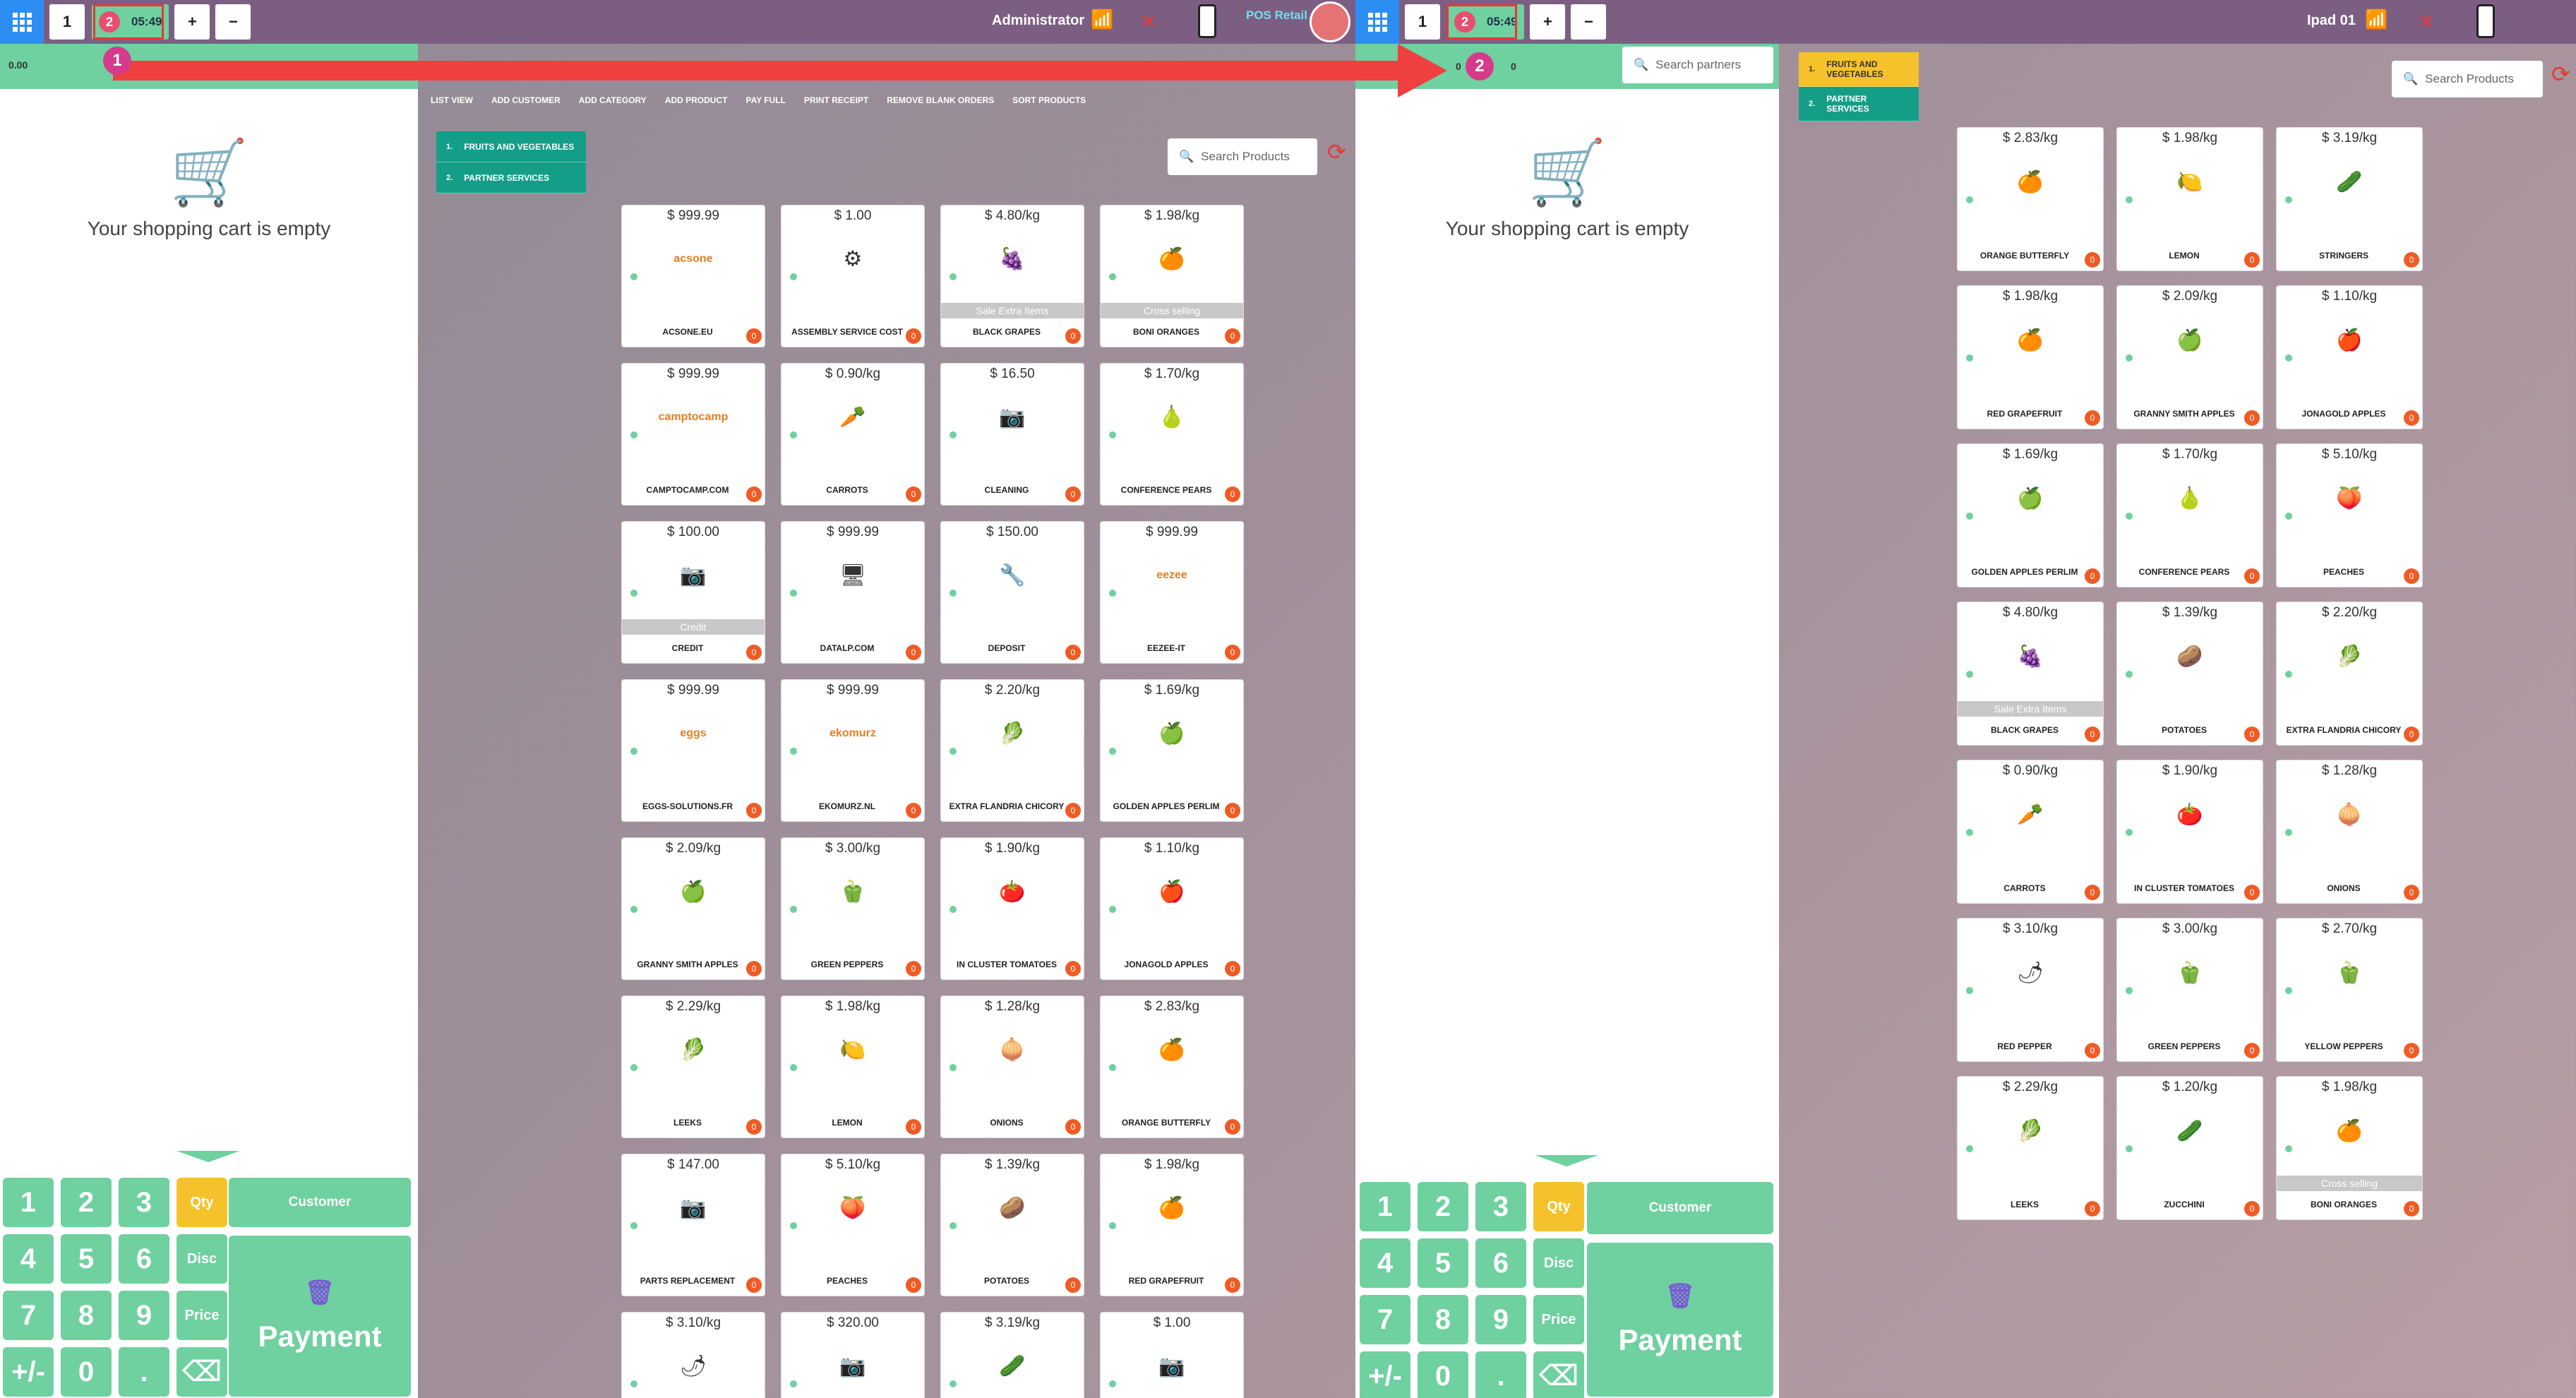 This screenshot has width=2576, height=1398. I want to click on remove-order-button-right: −, so click(1589, 22).